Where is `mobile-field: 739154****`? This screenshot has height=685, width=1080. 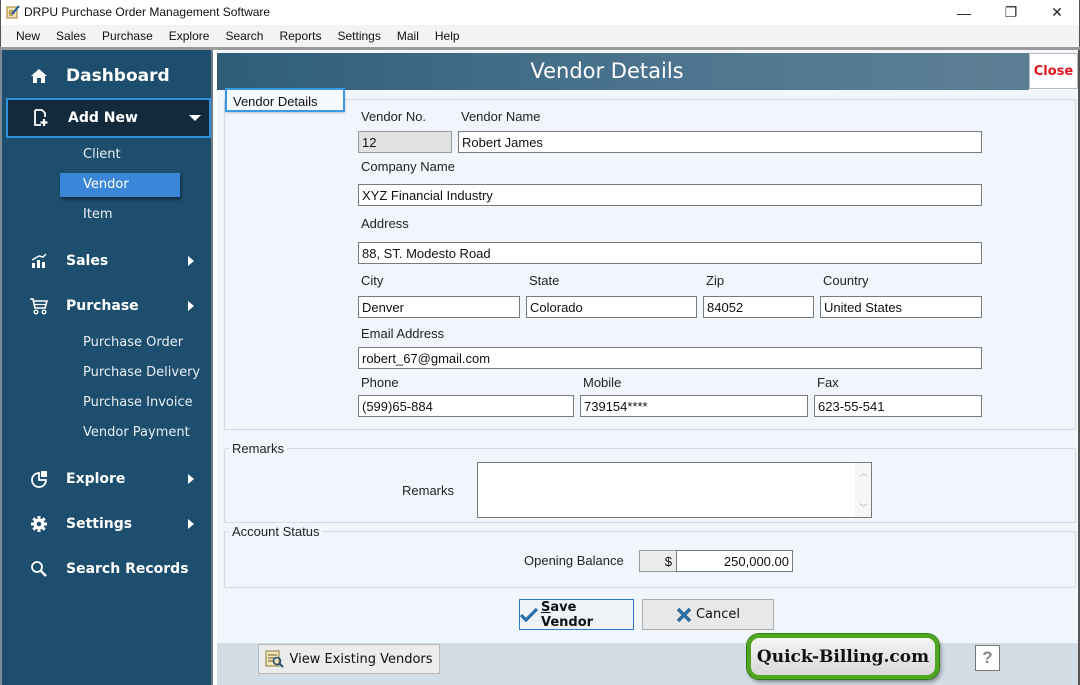
mobile-field: 739154**** is located at coordinates (694, 406).